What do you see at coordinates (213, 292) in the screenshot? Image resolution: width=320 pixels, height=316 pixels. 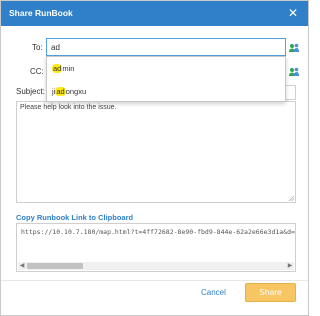 I see `cancel-button: Cancel` at bounding box center [213, 292].